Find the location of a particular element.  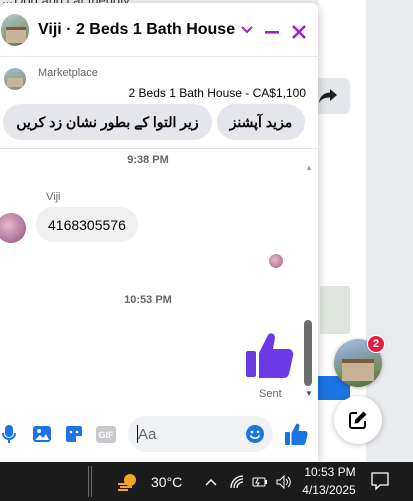

delivery-status: Sent is located at coordinates (270, 394).